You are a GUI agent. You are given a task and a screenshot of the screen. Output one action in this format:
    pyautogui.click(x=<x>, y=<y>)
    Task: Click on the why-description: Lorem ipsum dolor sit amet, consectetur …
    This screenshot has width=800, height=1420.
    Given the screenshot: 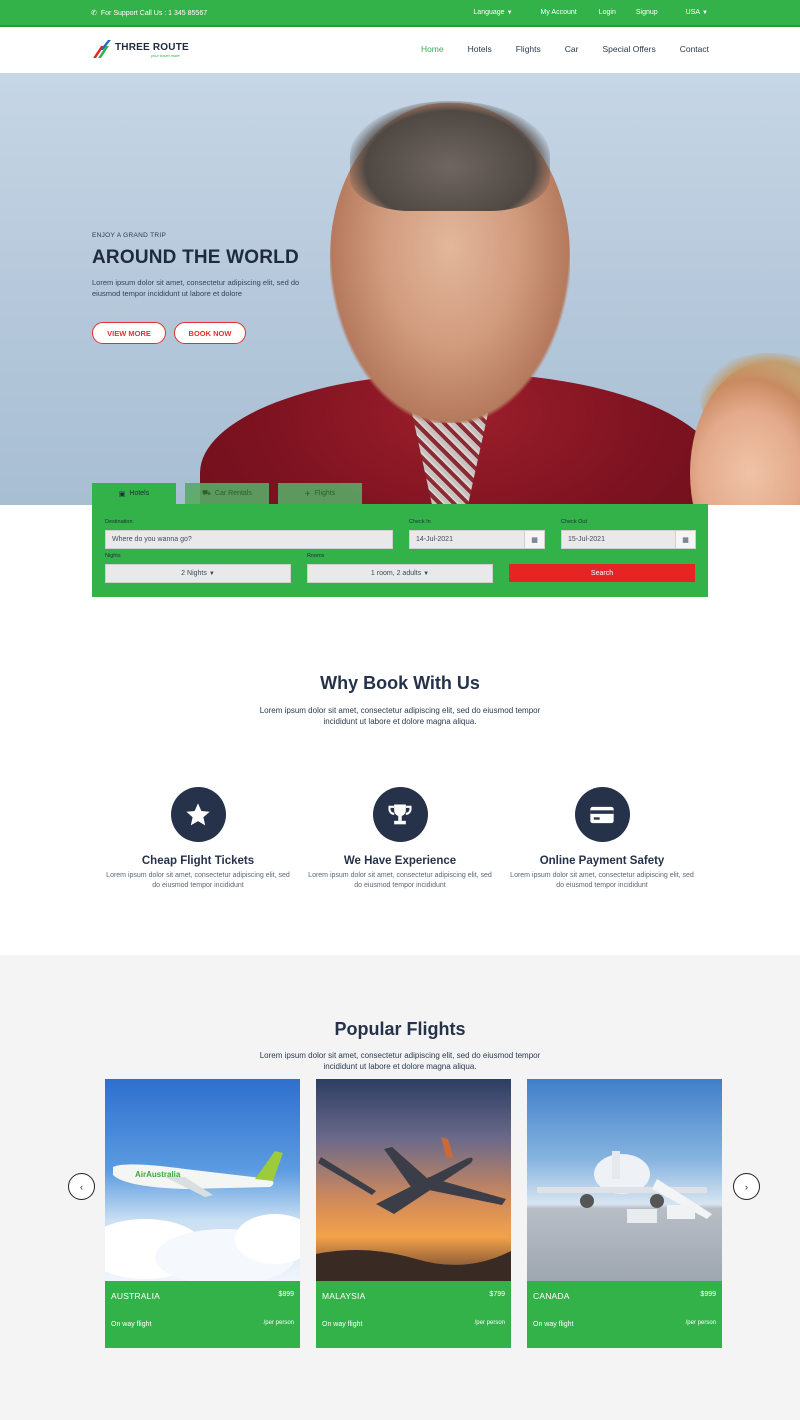 What is the action you would take?
    pyautogui.click(x=400, y=716)
    